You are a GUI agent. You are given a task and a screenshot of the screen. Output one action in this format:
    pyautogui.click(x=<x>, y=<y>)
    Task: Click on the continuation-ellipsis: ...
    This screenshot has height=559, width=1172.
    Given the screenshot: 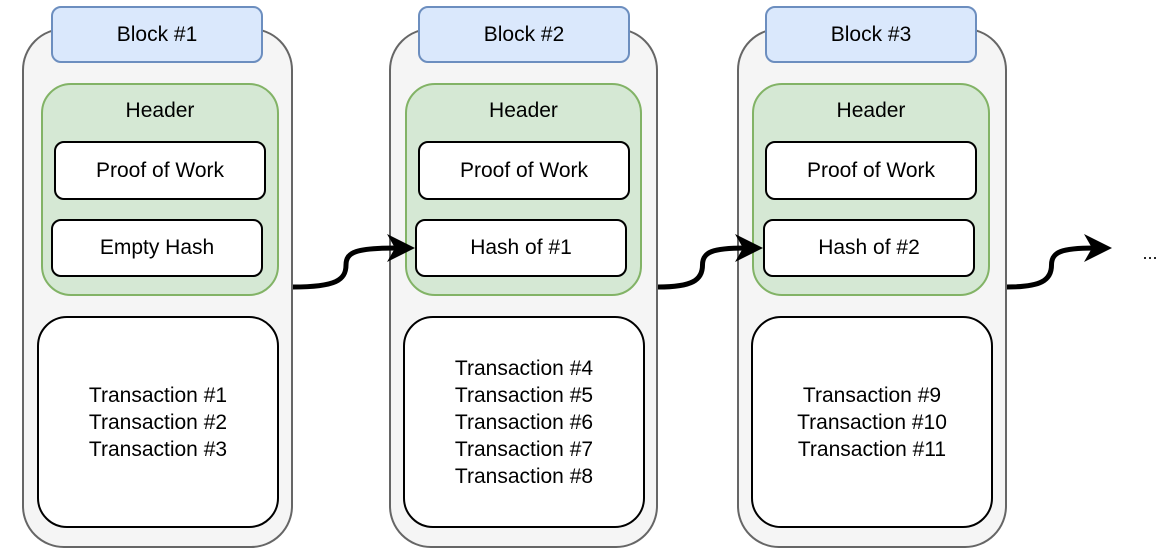 What is the action you would take?
    pyautogui.click(x=1150, y=252)
    